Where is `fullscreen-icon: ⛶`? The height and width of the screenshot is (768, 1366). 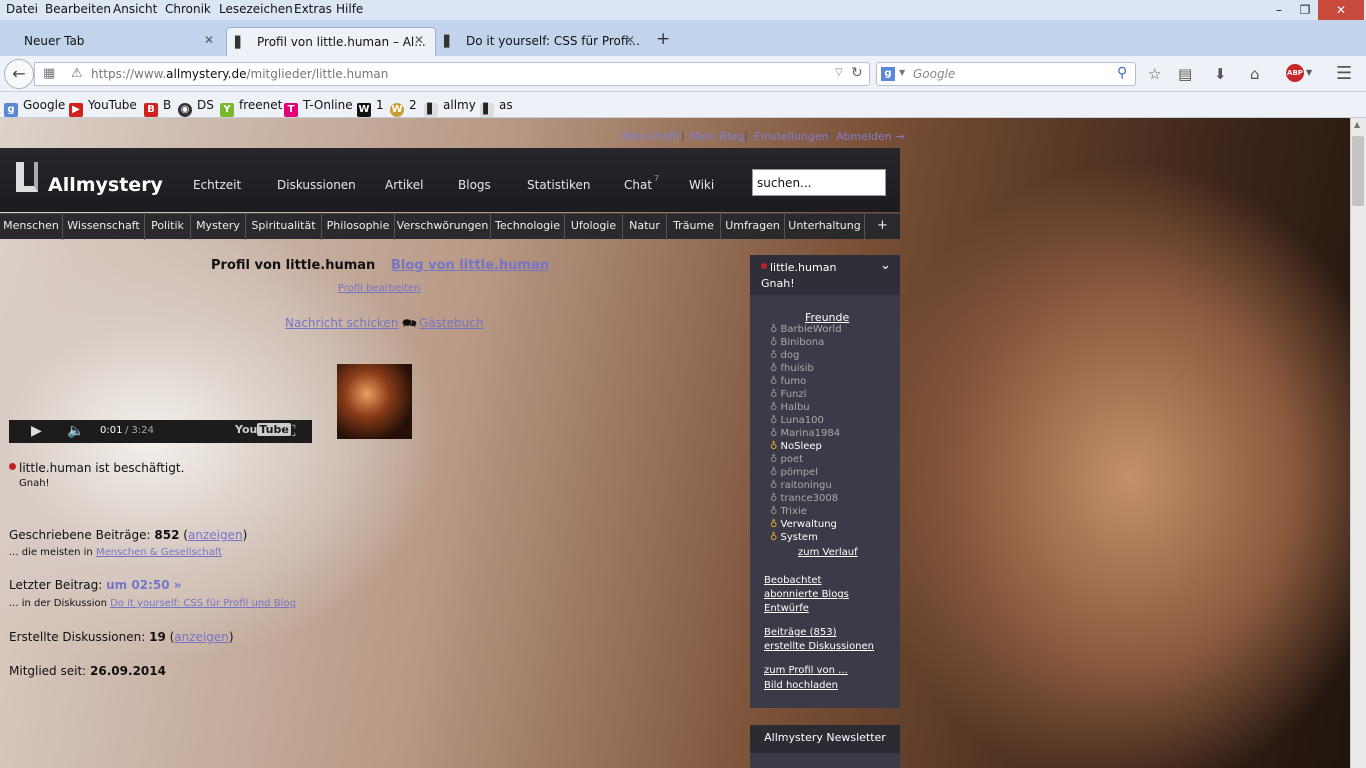 fullscreen-icon: ⛶ is located at coordinates (290, 431).